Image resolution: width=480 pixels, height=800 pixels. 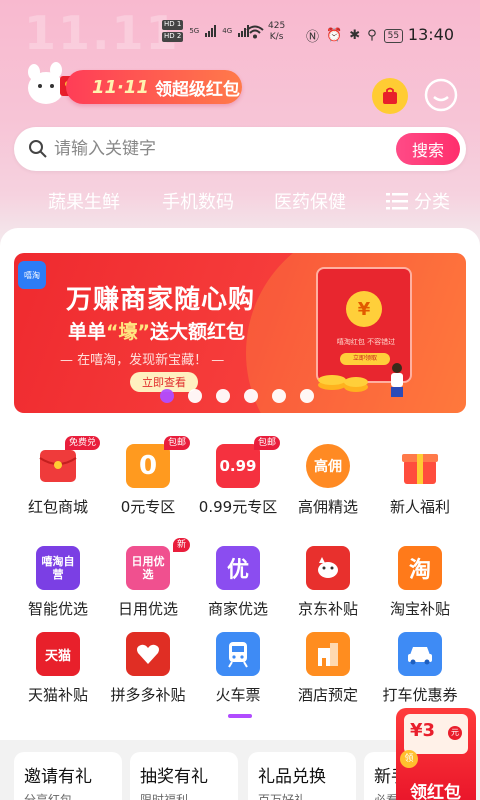 What do you see at coordinates (334, 35) in the screenshot?
I see `alarm-icon: ⏰` at bounding box center [334, 35].